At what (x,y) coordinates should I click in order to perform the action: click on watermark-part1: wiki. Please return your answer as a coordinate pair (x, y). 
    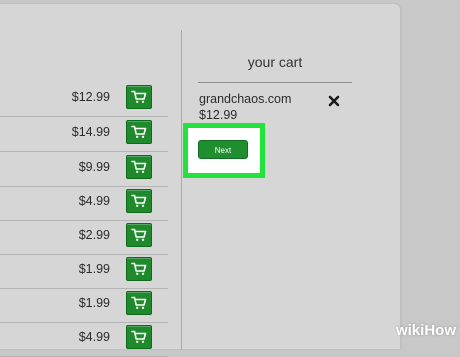
    Looking at the image, I should click on (410, 330).